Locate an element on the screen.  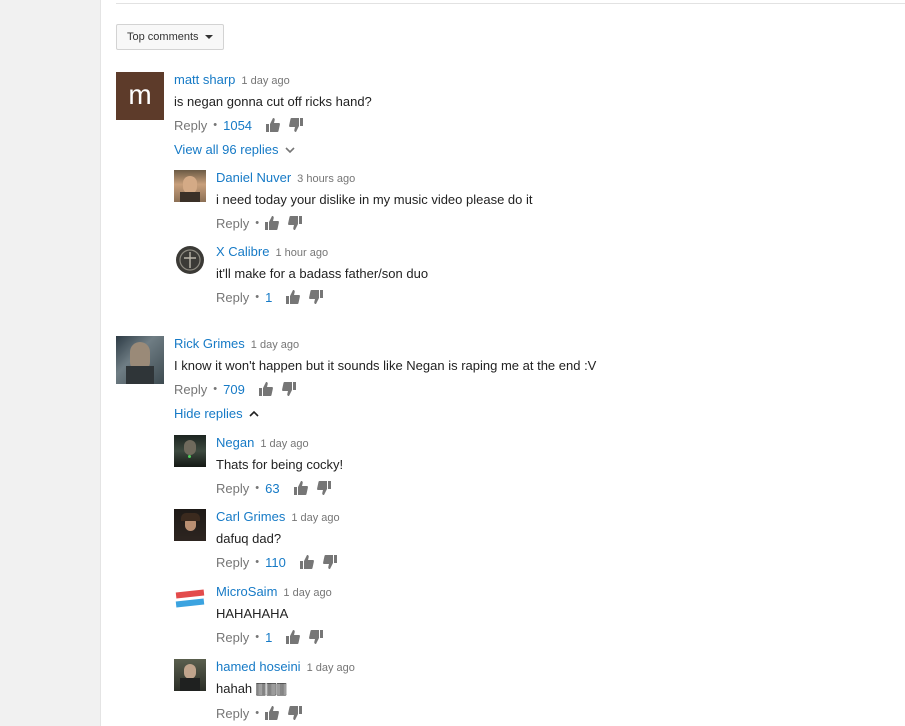
comment-text: Thats for being cocky! is located at coordinates (280, 464).